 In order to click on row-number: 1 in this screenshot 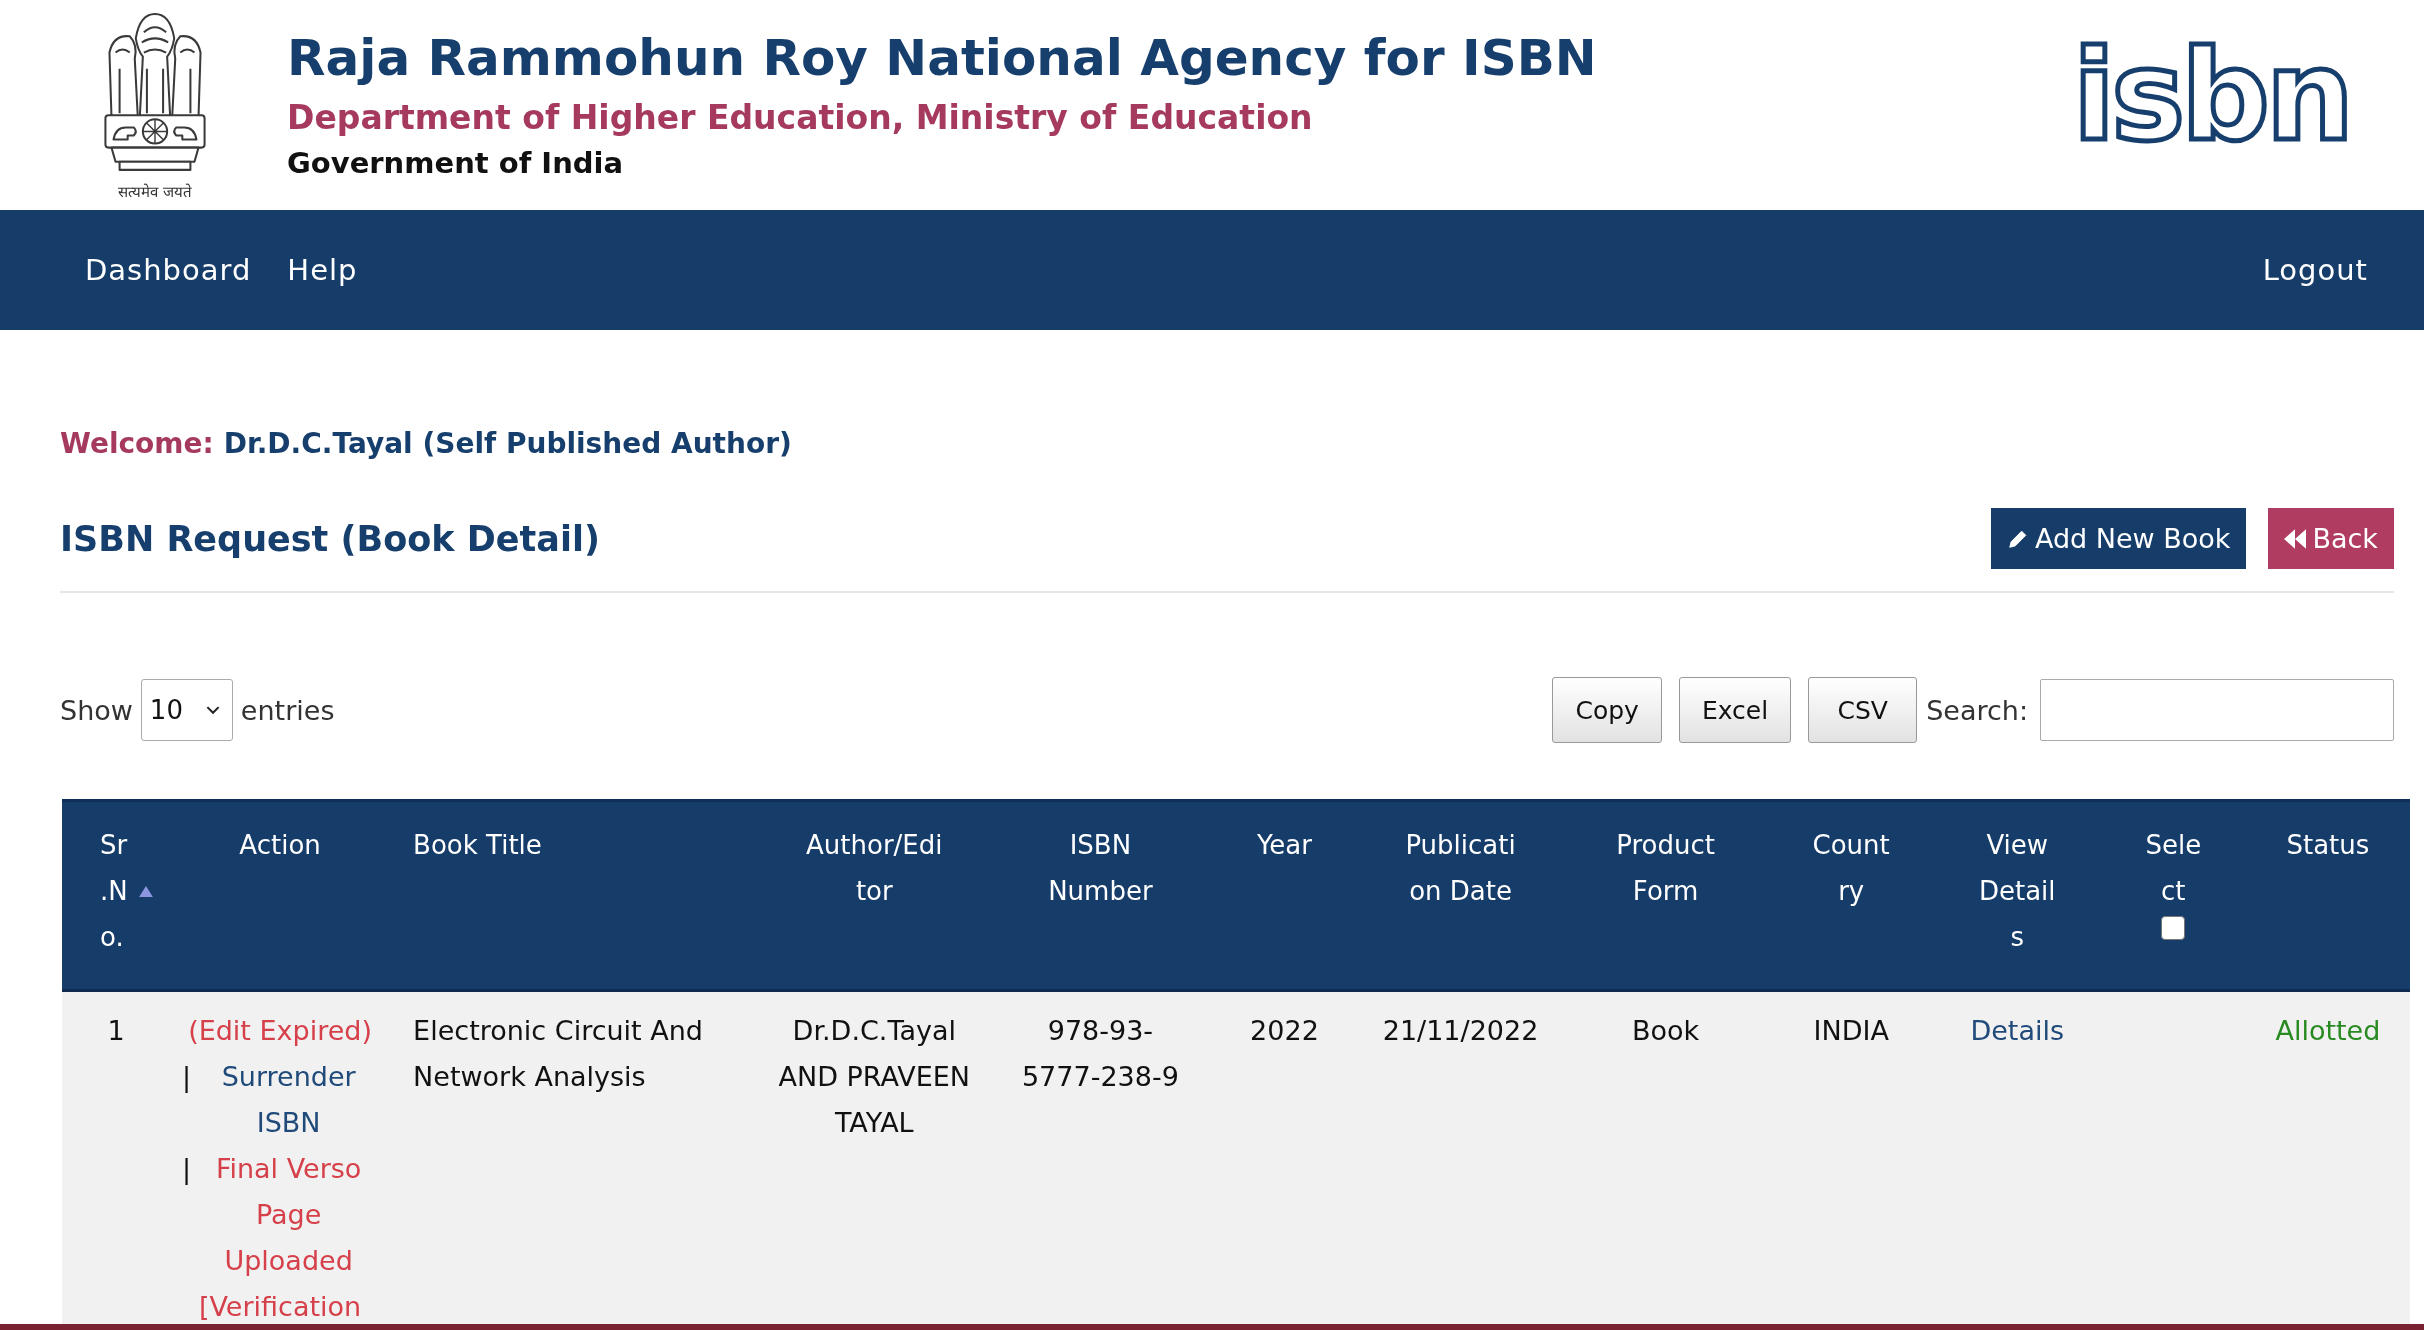, I will do `click(116, 1030)`.